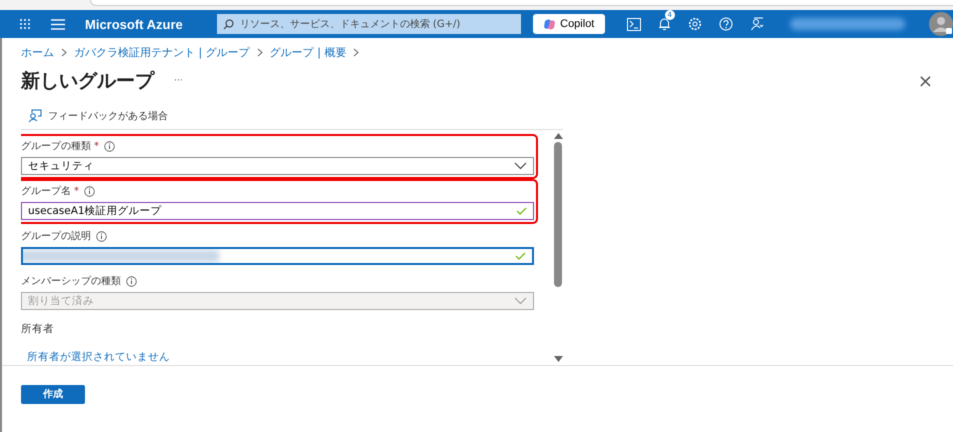 The image size is (953, 432). What do you see at coordinates (87, 81) in the screenshot?
I see `page-title: 新しいグループ` at bounding box center [87, 81].